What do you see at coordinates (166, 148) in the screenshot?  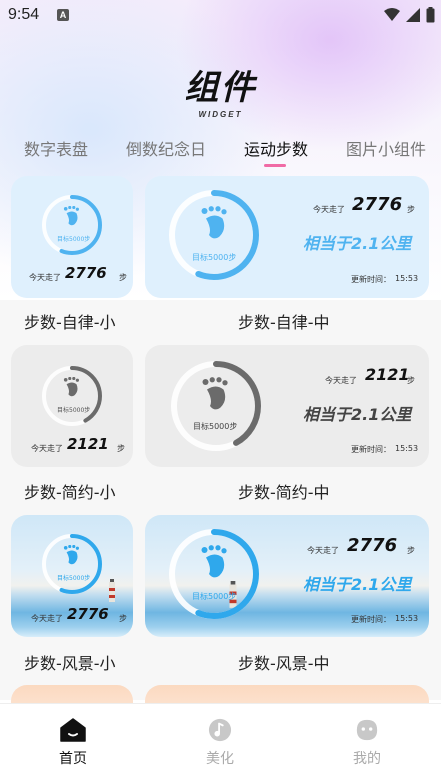 I see `tab-countdown: 倒数纪念日` at bounding box center [166, 148].